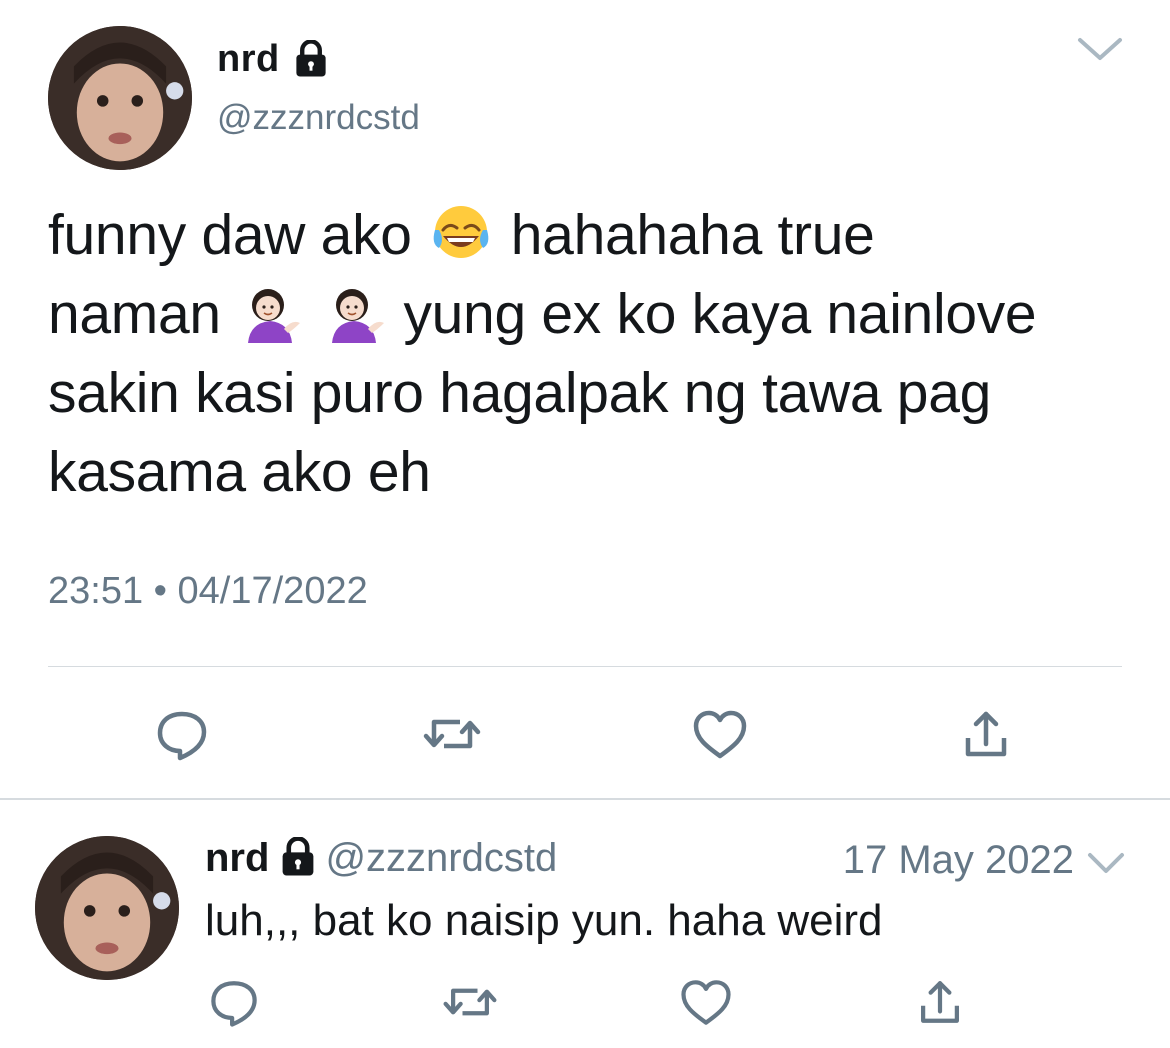 The image size is (1170, 1048). Describe the element at coordinates (237, 858) in the screenshot. I see `reply-author-name: nrd` at that location.